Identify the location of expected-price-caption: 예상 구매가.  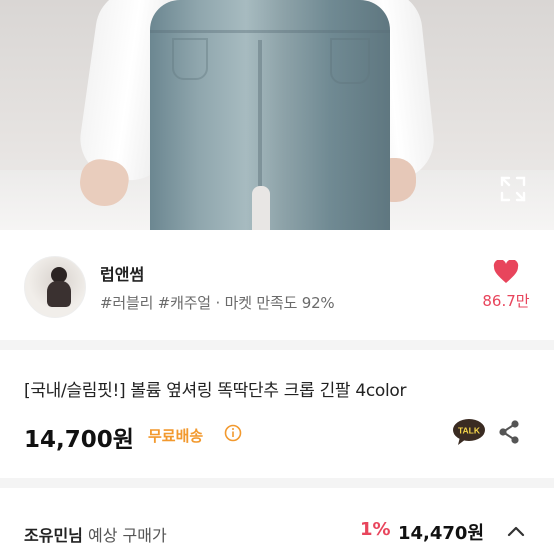
(124, 535).